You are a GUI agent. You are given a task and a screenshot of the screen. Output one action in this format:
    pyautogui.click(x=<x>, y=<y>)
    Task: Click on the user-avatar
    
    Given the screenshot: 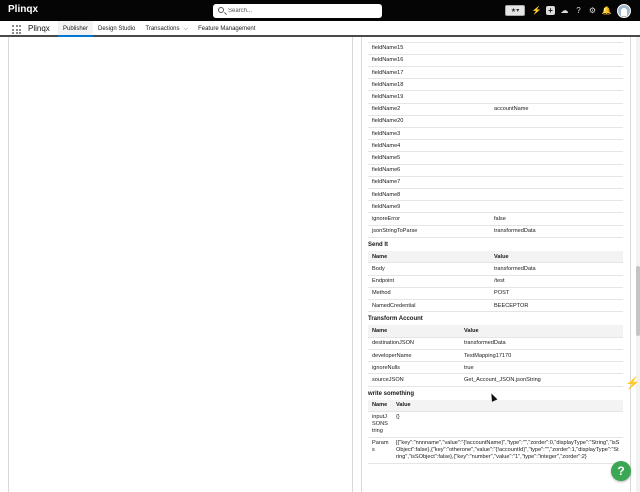 What is the action you would take?
    pyautogui.click(x=624, y=10)
    